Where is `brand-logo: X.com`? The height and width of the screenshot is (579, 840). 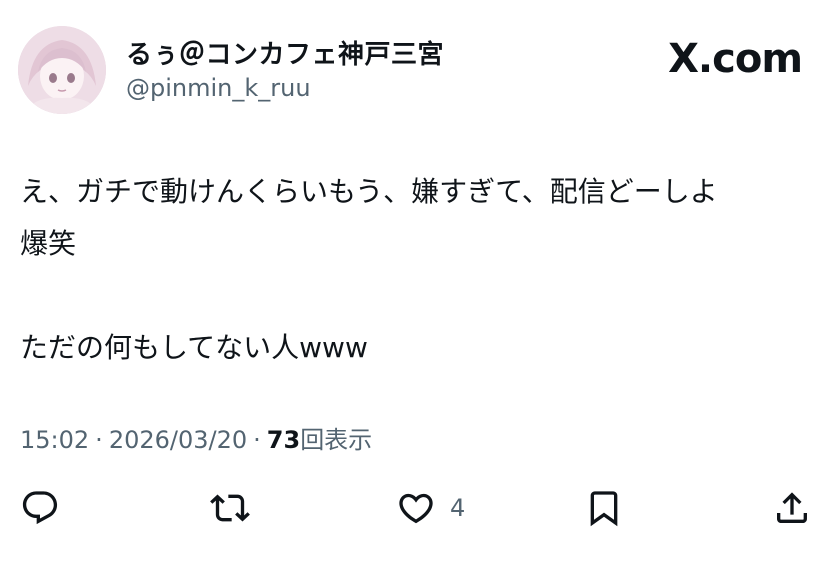 brand-logo: X.com is located at coordinates (735, 59).